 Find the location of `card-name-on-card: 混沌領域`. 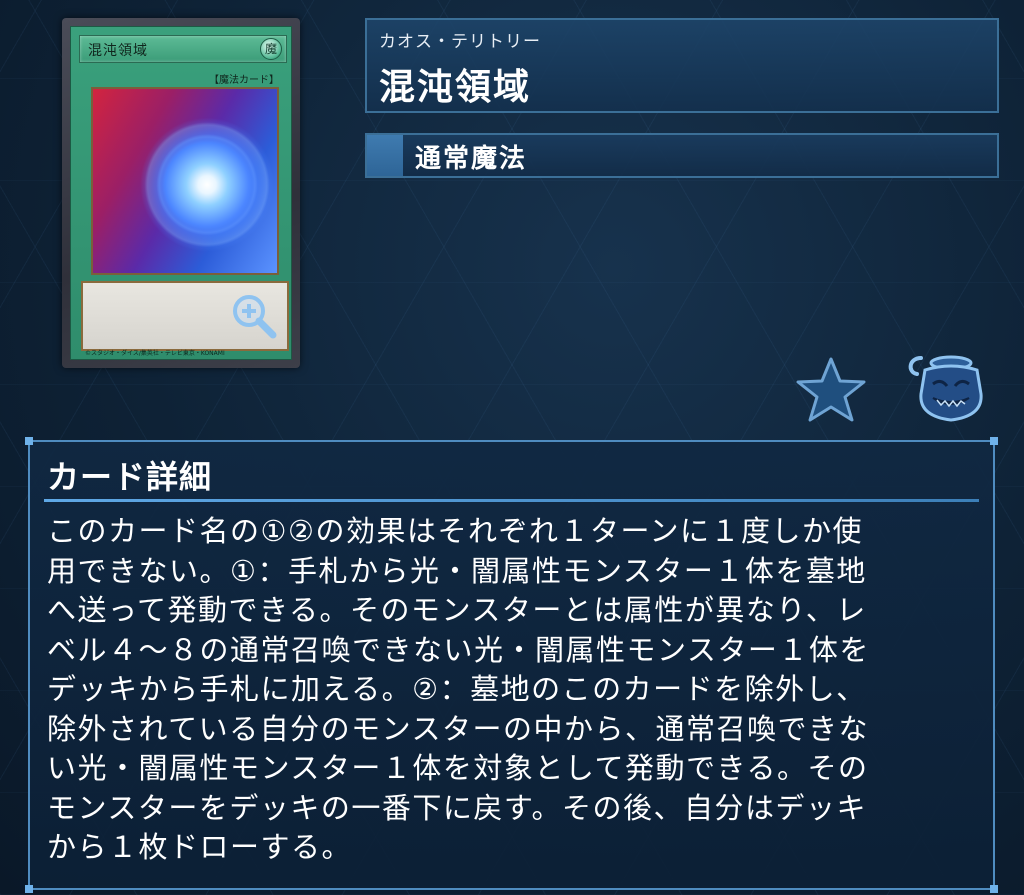

card-name-on-card: 混沌領域 is located at coordinates (118, 51).